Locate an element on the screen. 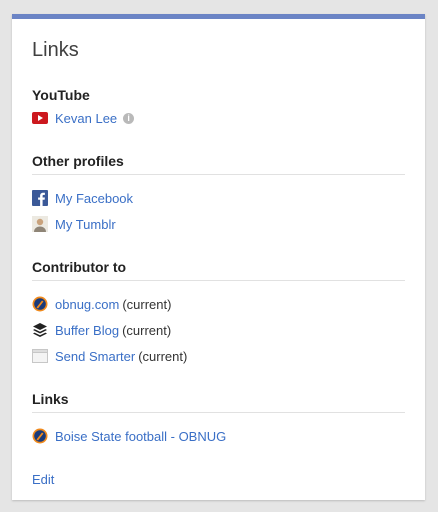 This screenshot has height=512, width=438. buffer-icon is located at coordinates (40, 330).